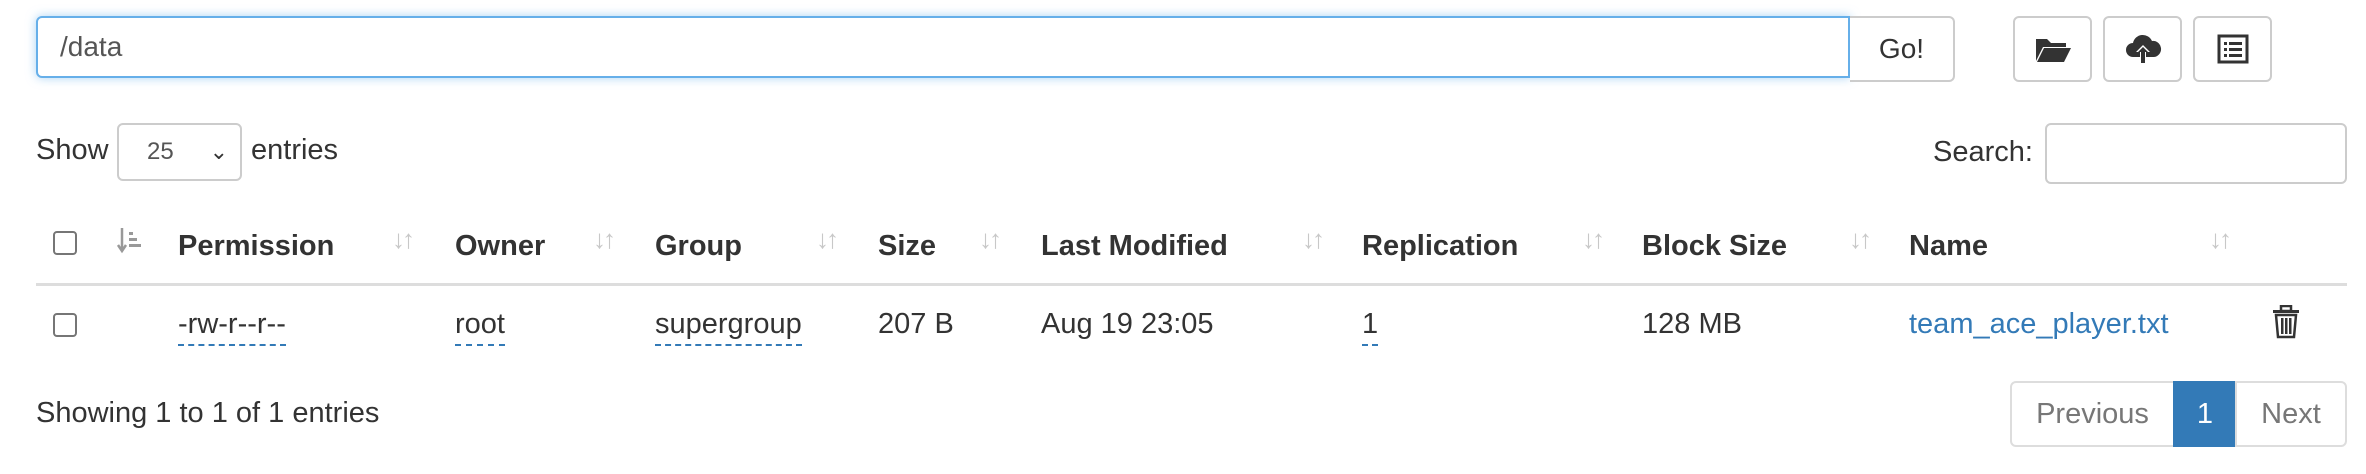 The height and width of the screenshot is (474, 2366). What do you see at coordinates (1134, 246) in the screenshot?
I see `col-last-modified: Last Modified` at bounding box center [1134, 246].